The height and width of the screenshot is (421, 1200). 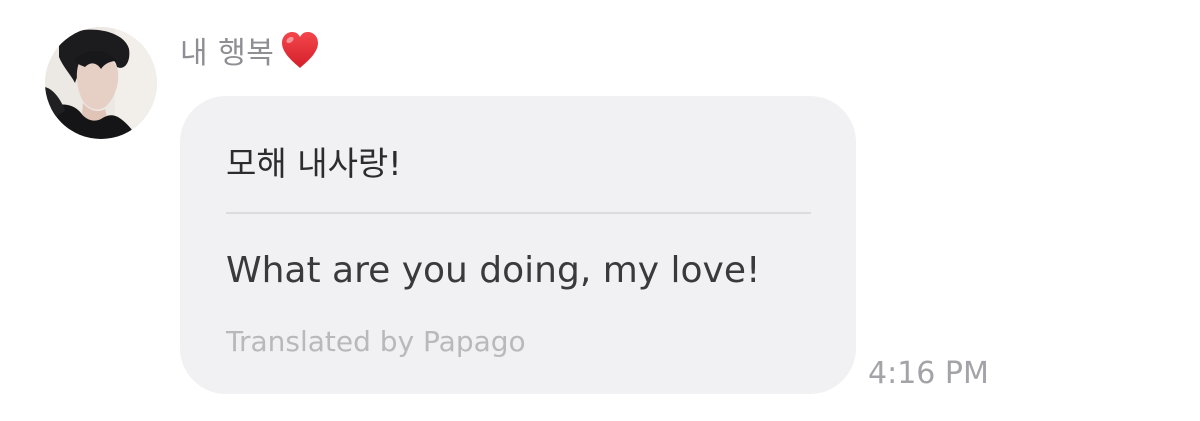 I want to click on avatar, so click(x=101, y=83).